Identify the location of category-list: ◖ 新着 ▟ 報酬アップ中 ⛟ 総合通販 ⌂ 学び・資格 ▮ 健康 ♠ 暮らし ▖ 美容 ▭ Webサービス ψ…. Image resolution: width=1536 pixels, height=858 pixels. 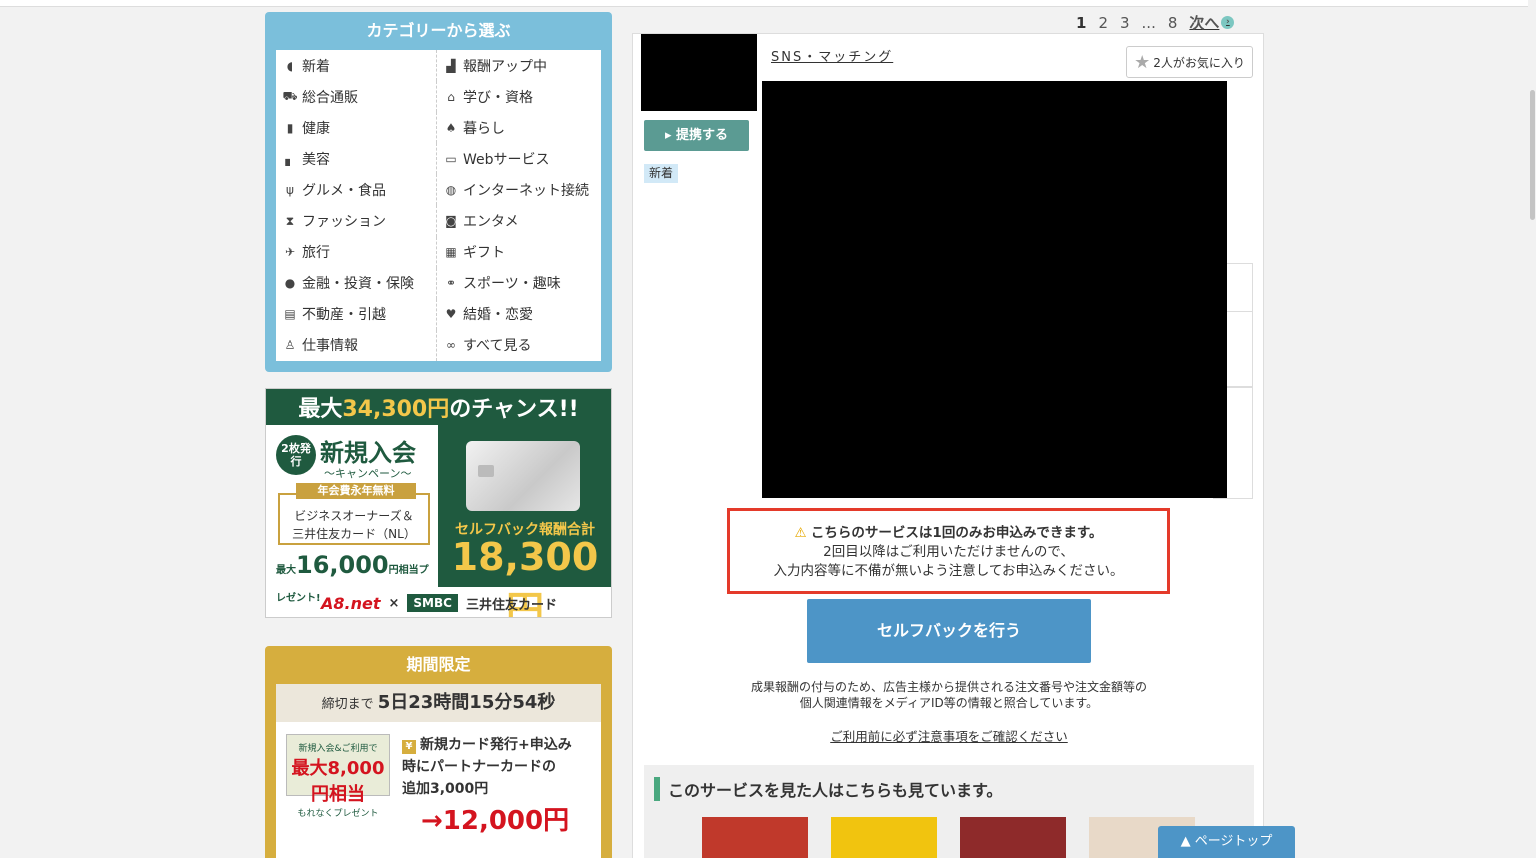
(438, 205).